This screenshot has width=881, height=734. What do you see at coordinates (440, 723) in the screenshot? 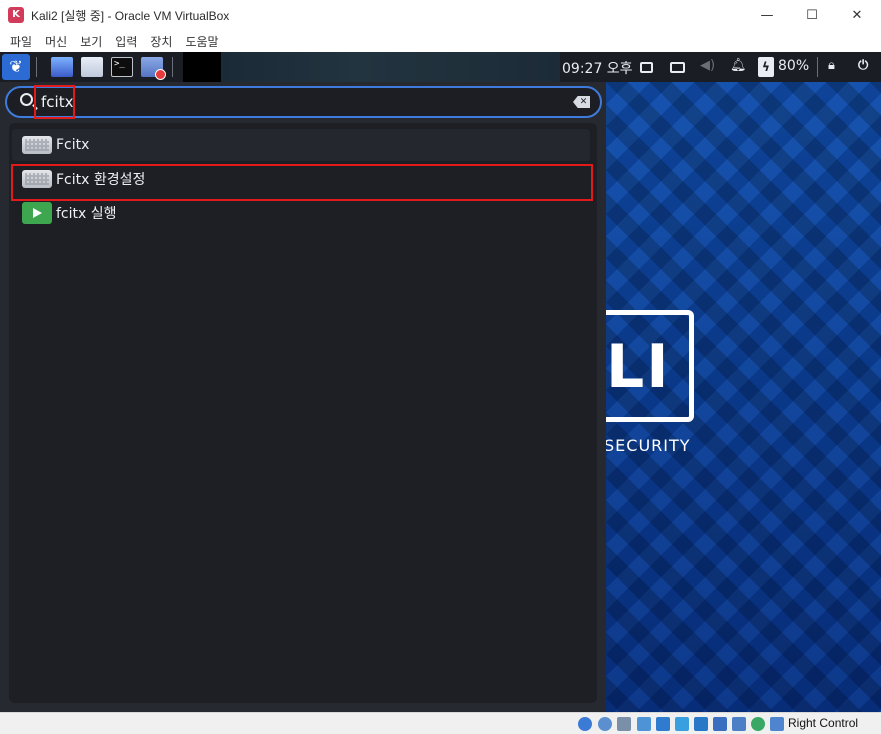
I see `vbox-statusbar: Right Control` at bounding box center [440, 723].